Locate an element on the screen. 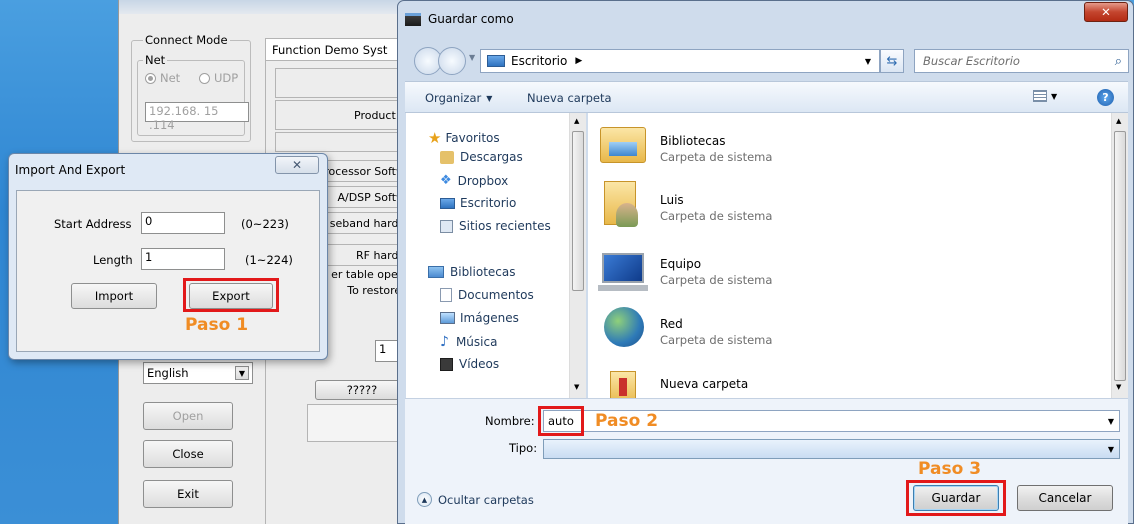  radio-udp-label: UDP is located at coordinates (226, 78).